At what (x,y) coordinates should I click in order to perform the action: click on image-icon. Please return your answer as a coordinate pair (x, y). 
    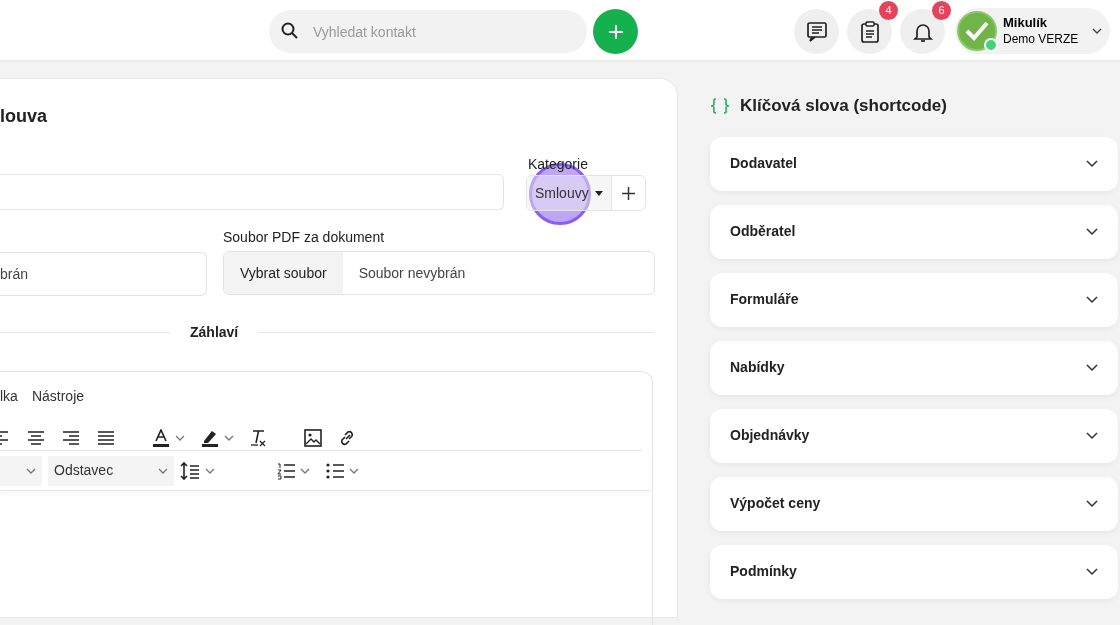
    Looking at the image, I should click on (313, 437).